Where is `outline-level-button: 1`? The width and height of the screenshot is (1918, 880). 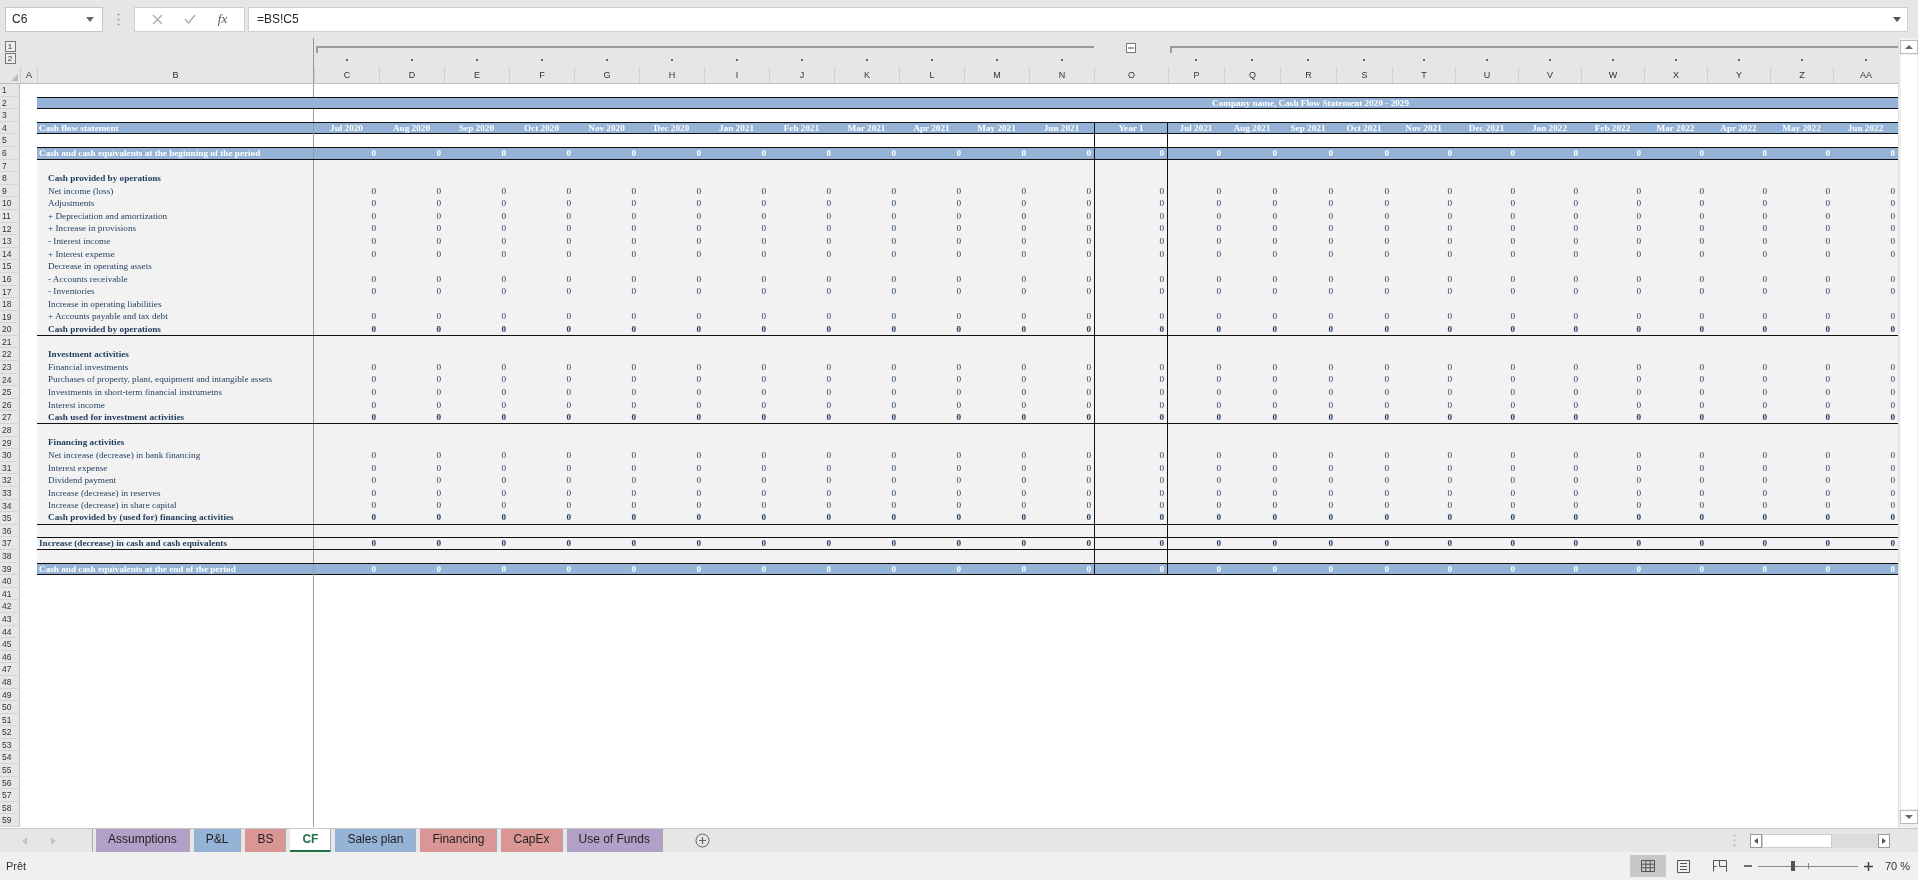 outline-level-button: 1 is located at coordinates (10, 46).